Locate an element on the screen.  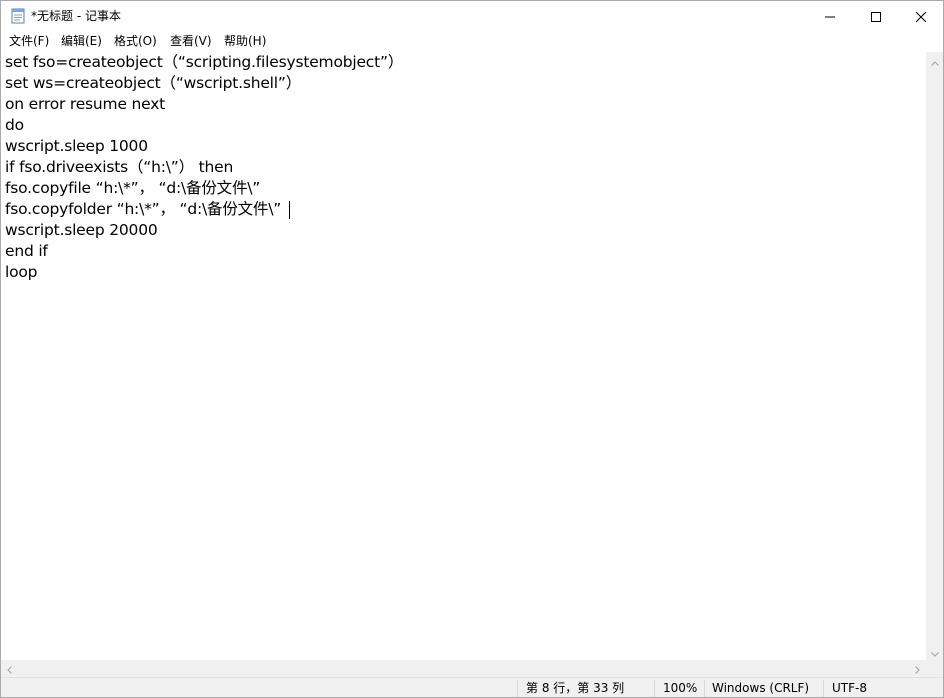
notepad-icon is located at coordinates (18, 16).